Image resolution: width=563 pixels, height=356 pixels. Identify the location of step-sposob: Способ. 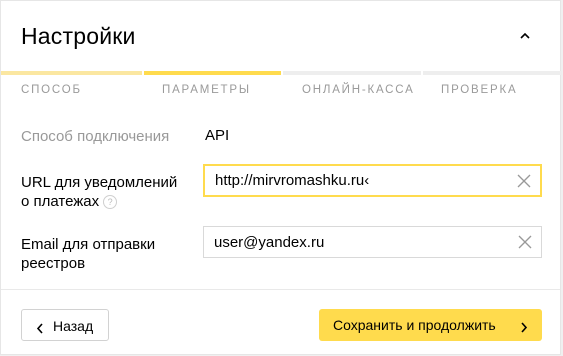
(71, 91).